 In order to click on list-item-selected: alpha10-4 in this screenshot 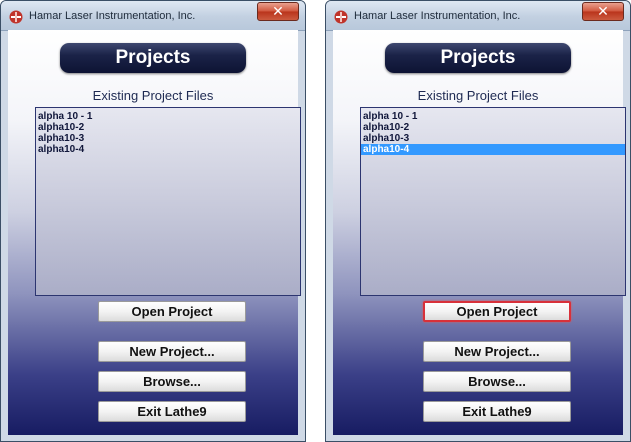, I will do `click(493, 149)`.